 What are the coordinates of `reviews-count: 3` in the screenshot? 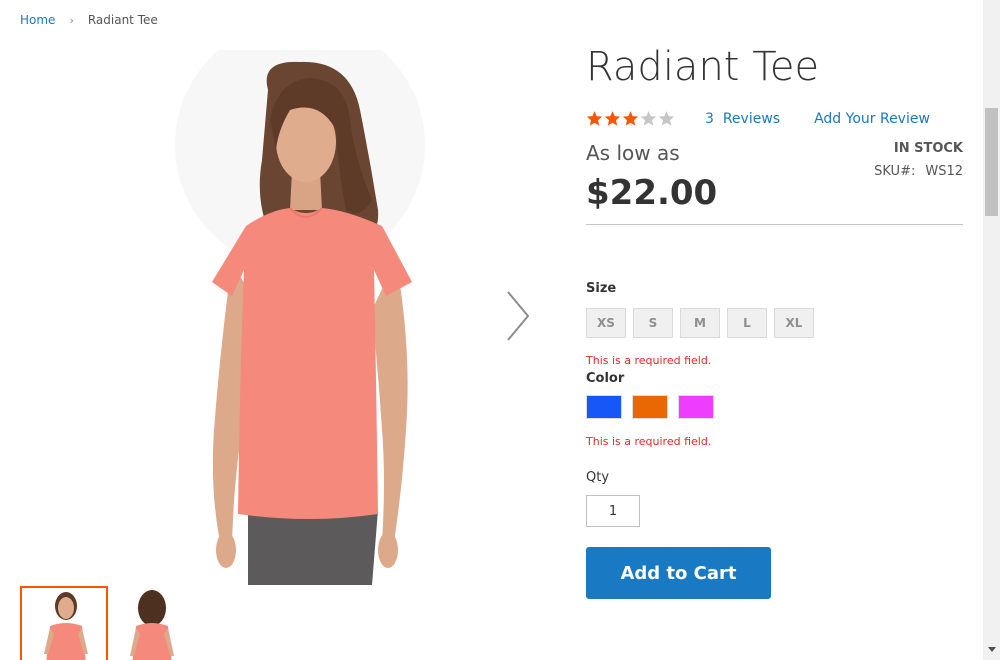 It's located at (709, 118).